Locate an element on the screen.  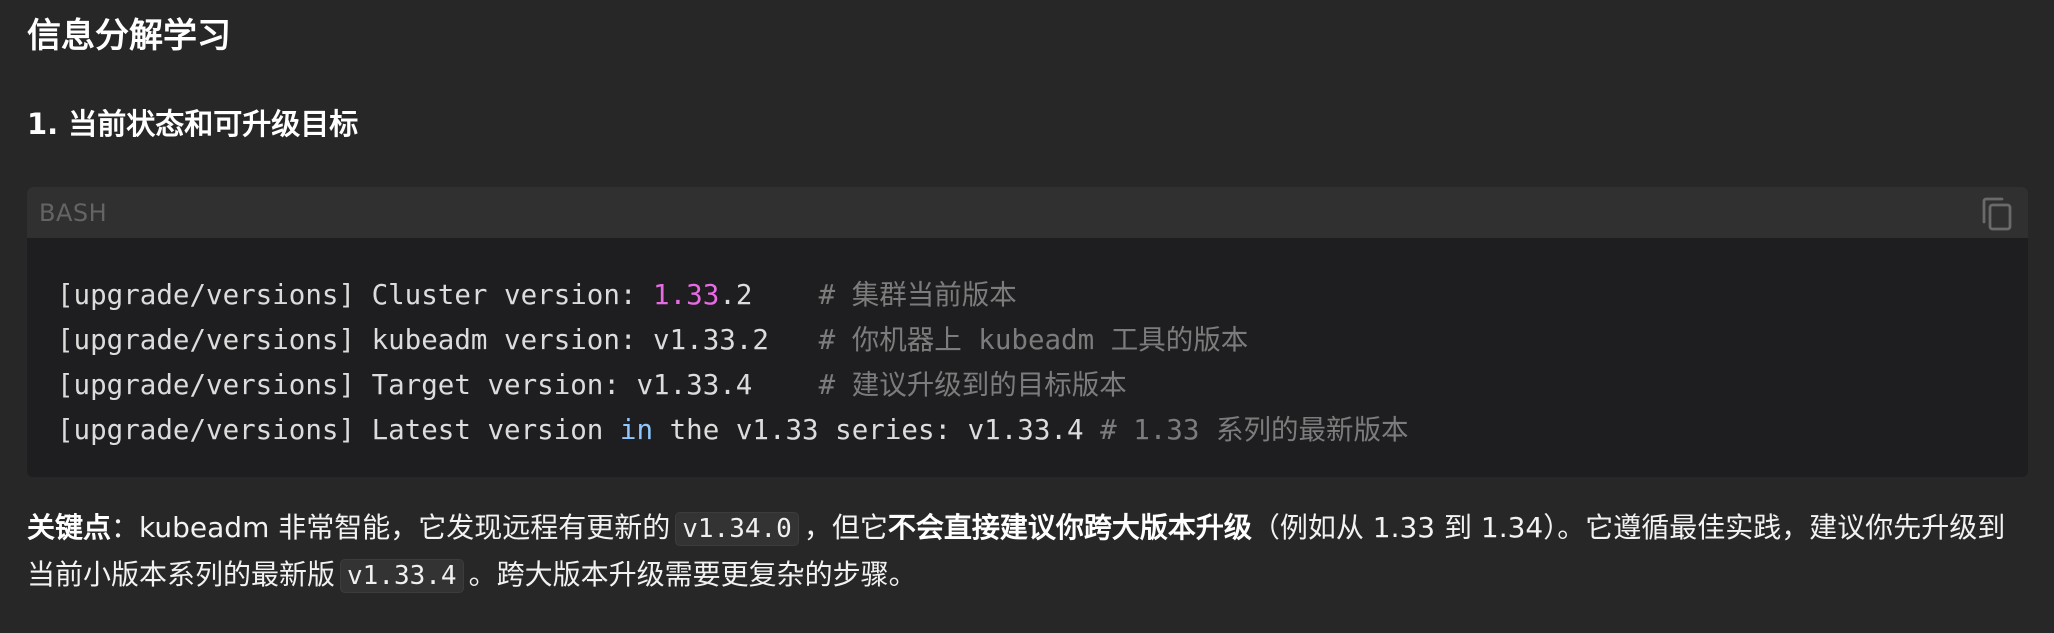
inline-code: v1.33.4 is located at coordinates (402, 576).